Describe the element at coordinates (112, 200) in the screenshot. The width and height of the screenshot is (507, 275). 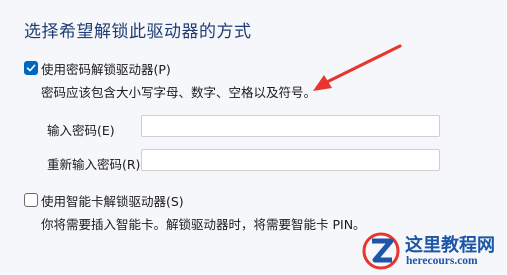
I see `smartcard-option-label: 使用智能卡解锁驱动器(S)` at that location.